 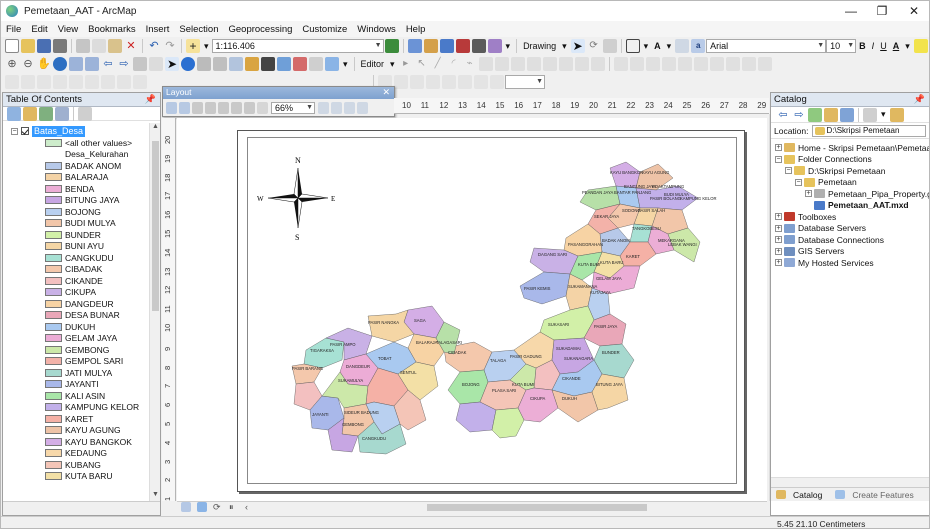 I want to click on legend-item: BADAK ANOM, so click(x=76, y=166).